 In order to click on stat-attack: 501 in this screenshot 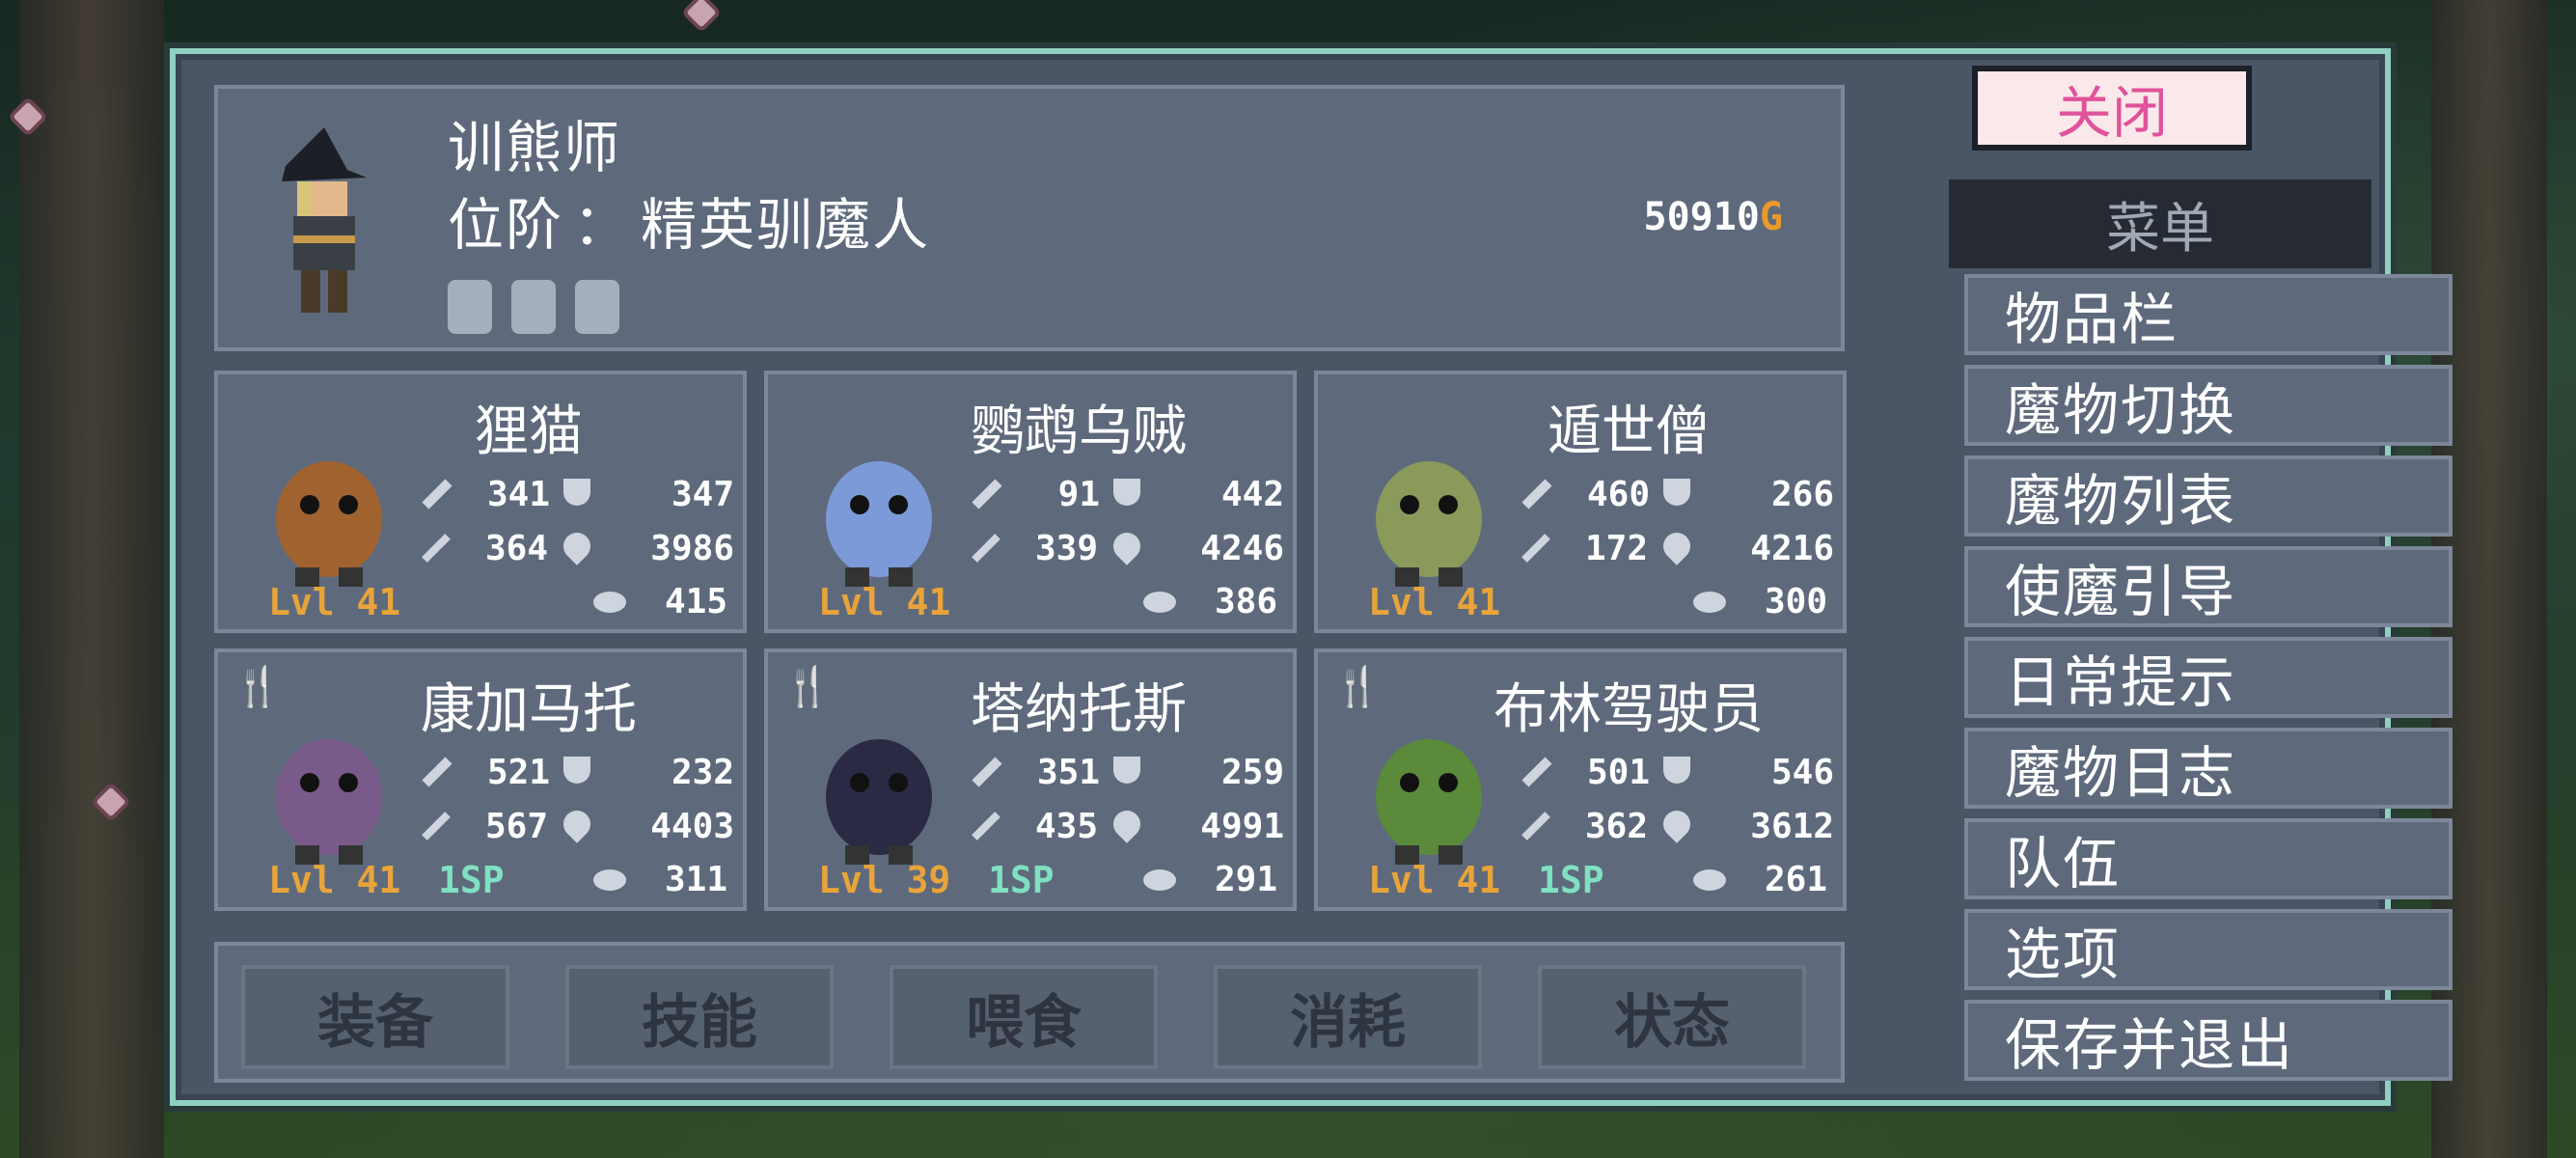, I will do `click(1618, 772)`.